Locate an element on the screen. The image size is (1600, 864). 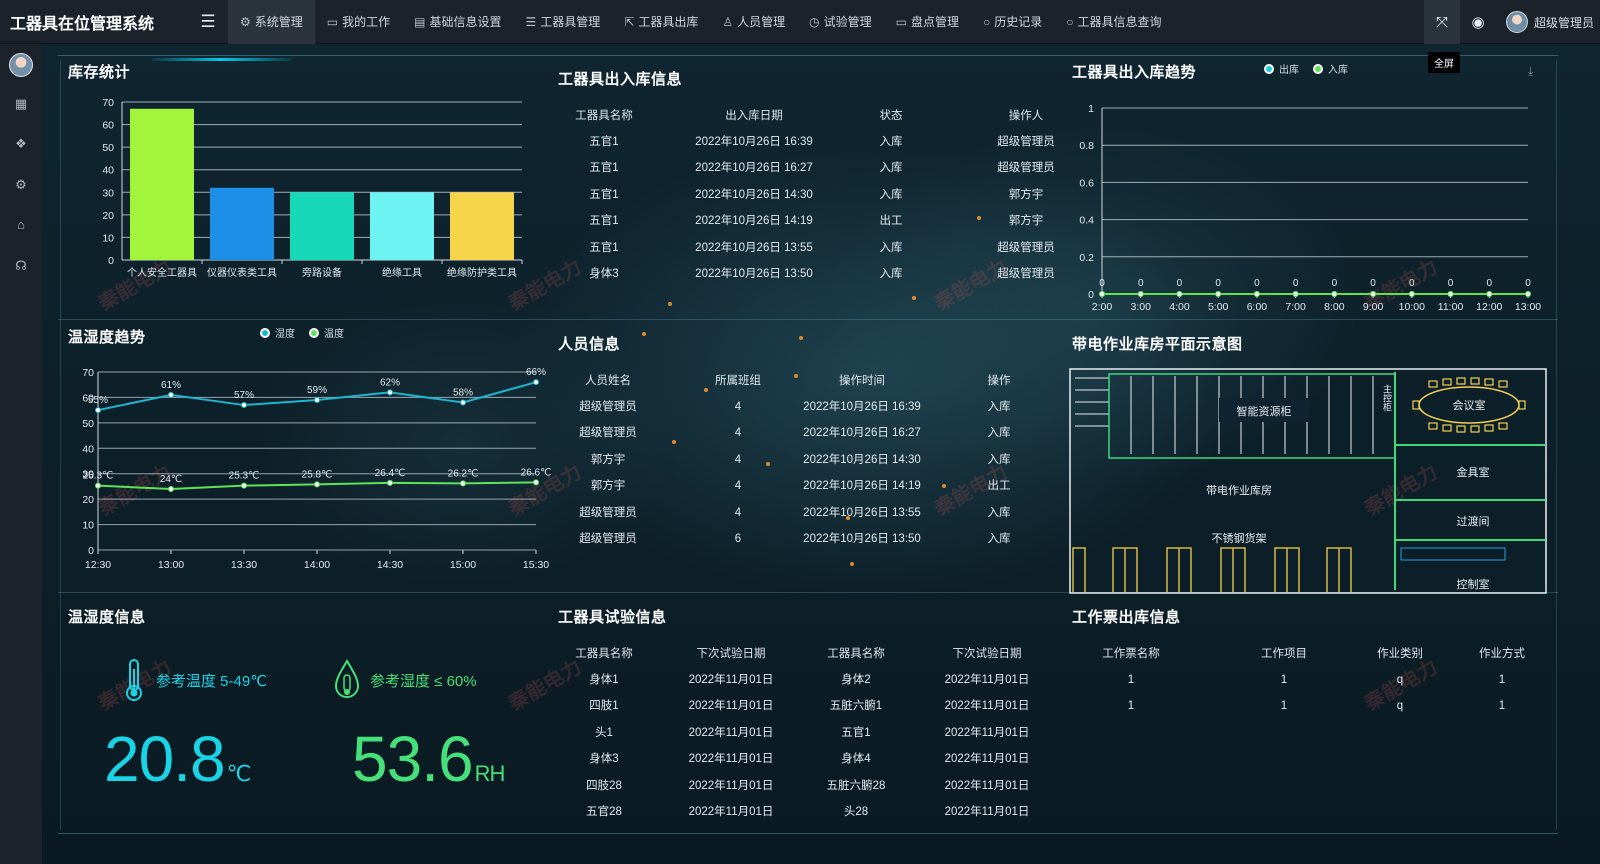
settings-icon: ⚙ is located at coordinates (21, 185).